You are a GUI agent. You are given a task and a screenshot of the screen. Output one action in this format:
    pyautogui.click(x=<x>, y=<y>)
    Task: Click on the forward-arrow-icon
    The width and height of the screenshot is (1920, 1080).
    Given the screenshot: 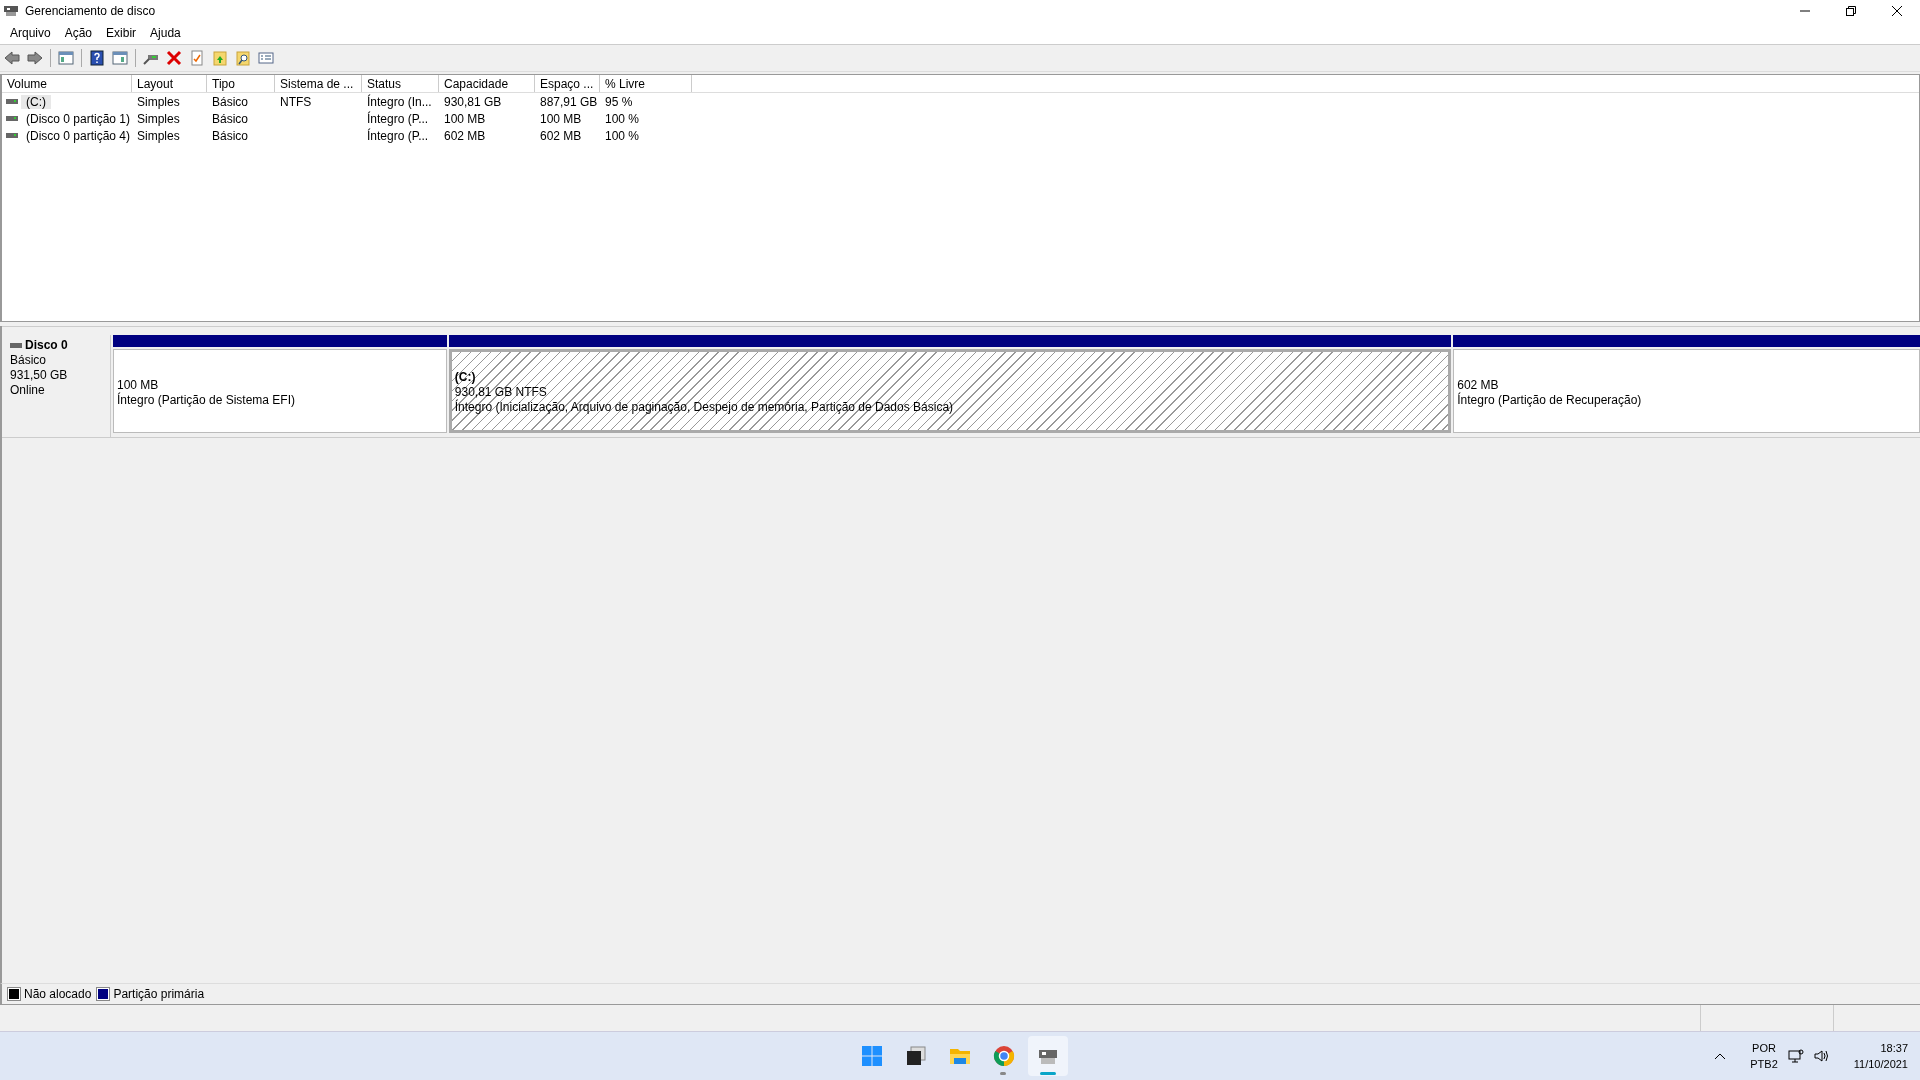 What is the action you would take?
    pyautogui.click(x=35, y=58)
    